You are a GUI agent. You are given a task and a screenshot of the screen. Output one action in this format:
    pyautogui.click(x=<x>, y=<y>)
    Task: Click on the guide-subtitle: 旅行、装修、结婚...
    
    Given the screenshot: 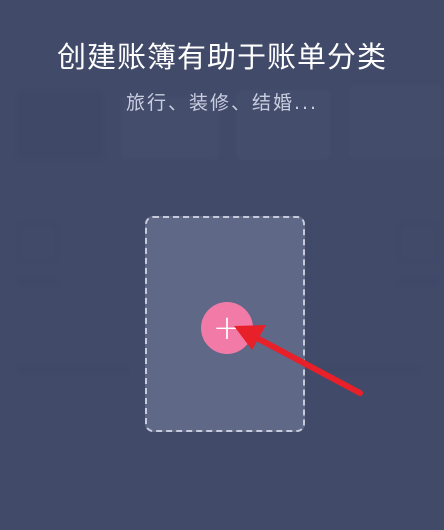 What is the action you would take?
    pyautogui.click(x=222, y=103)
    